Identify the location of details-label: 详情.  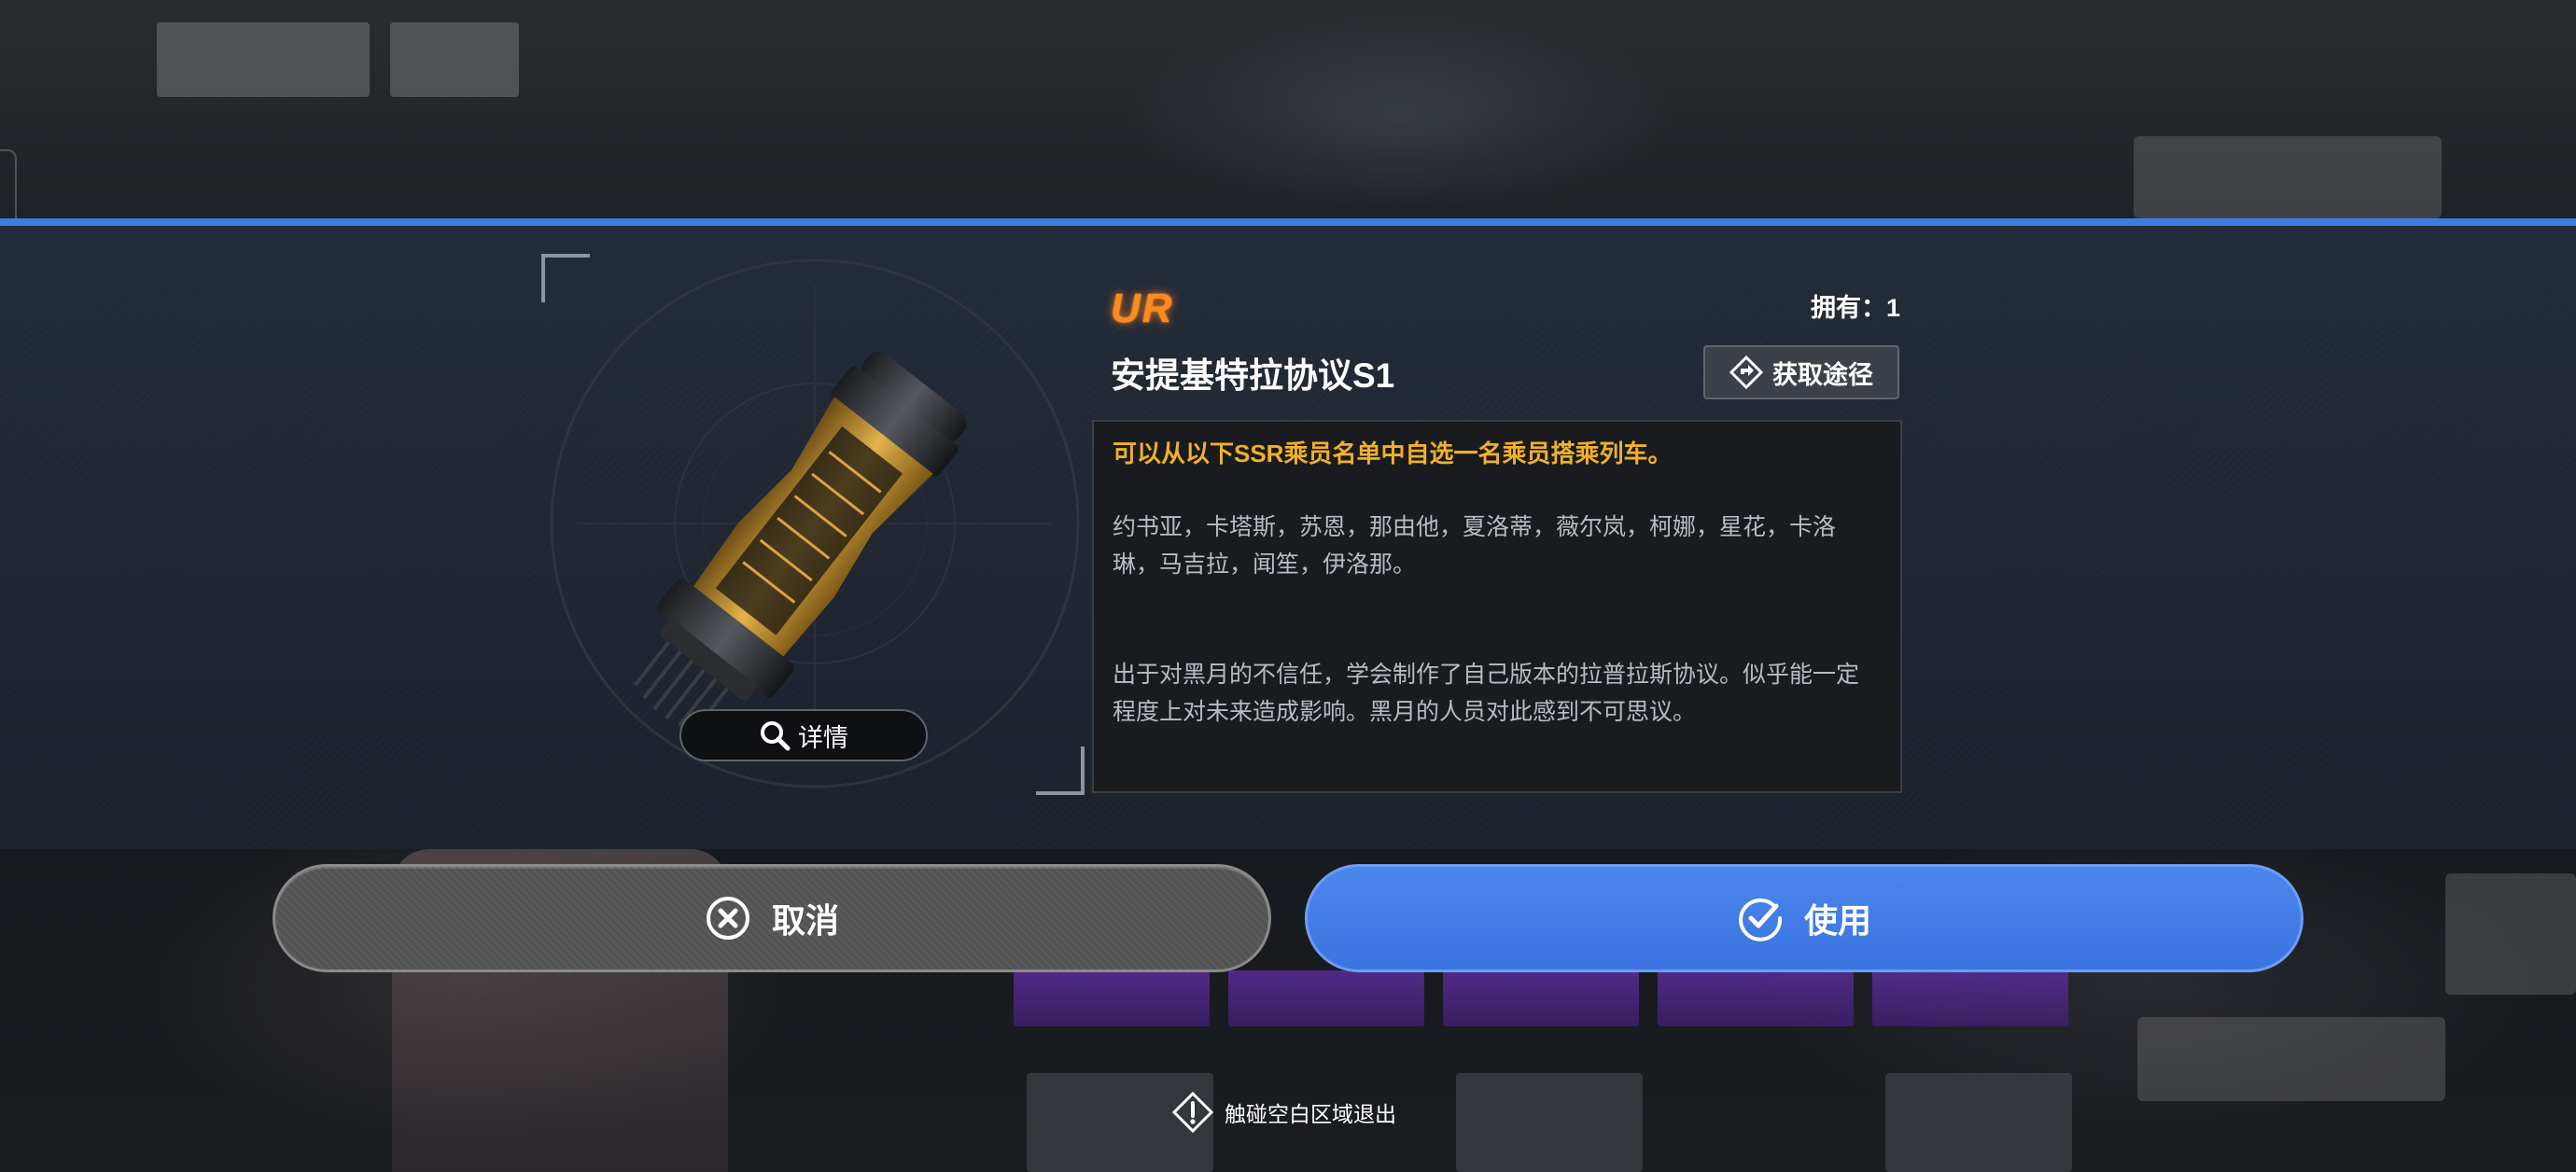
(823, 737).